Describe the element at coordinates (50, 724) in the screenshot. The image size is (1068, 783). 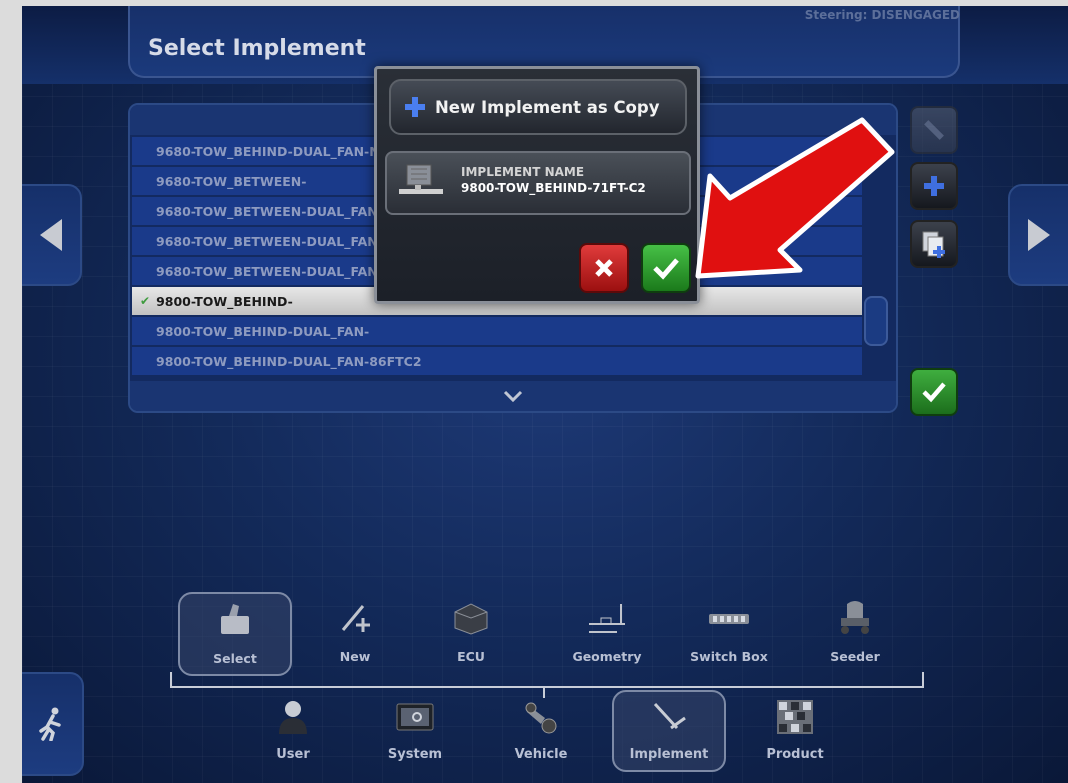
I see `running-man-icon` at that location.